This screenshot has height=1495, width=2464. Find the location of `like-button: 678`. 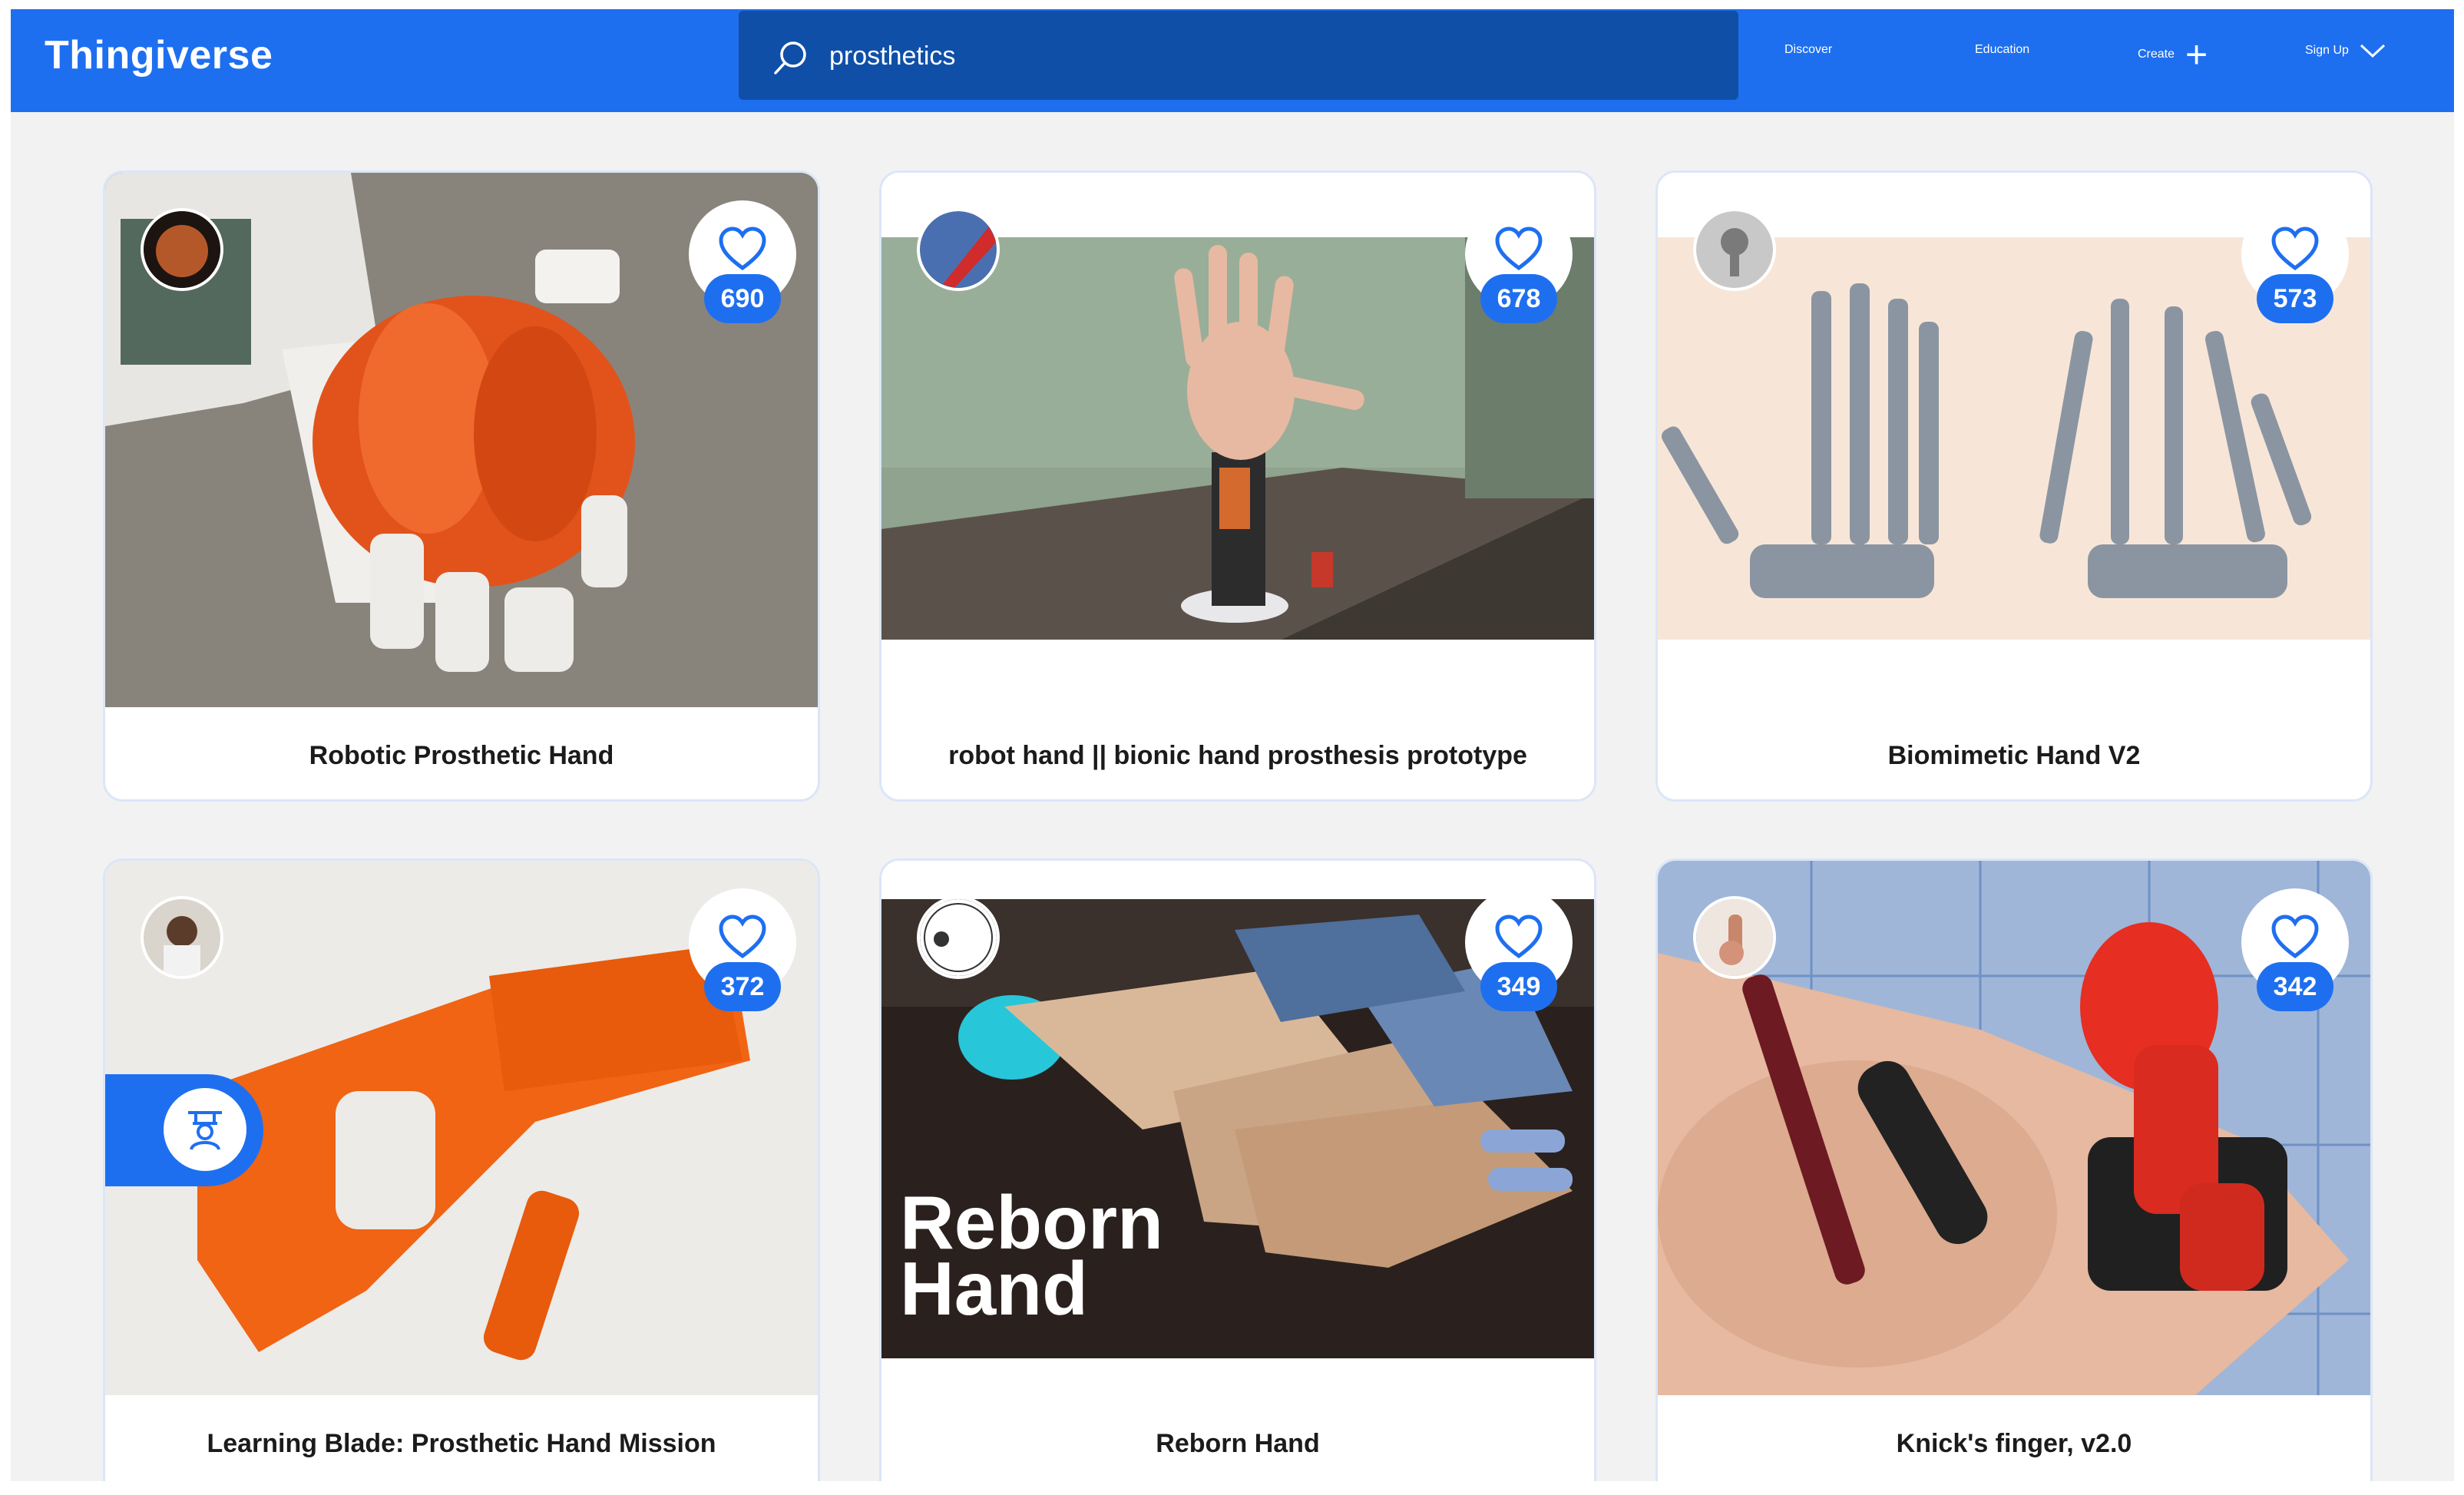

like-button: 678 is located at coordinates (1519, 262).